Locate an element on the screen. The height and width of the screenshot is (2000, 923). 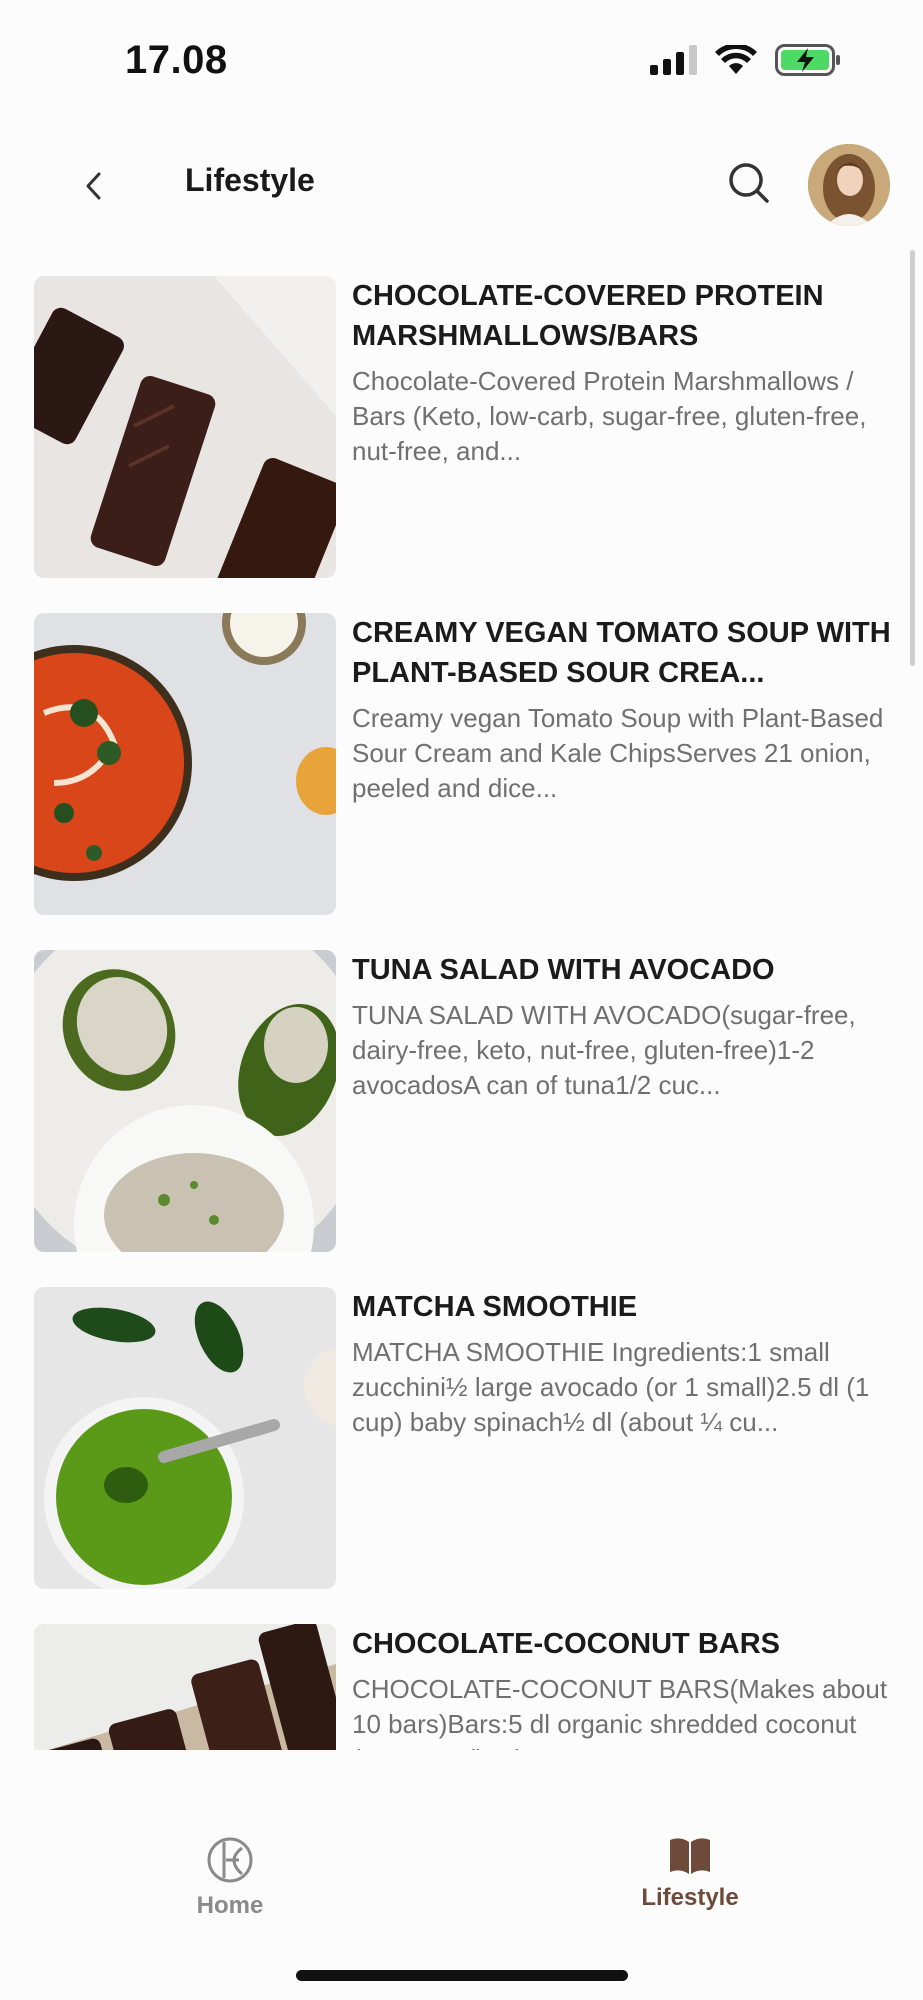
status-bar: 17.08 is located at coordinates (461, 60).